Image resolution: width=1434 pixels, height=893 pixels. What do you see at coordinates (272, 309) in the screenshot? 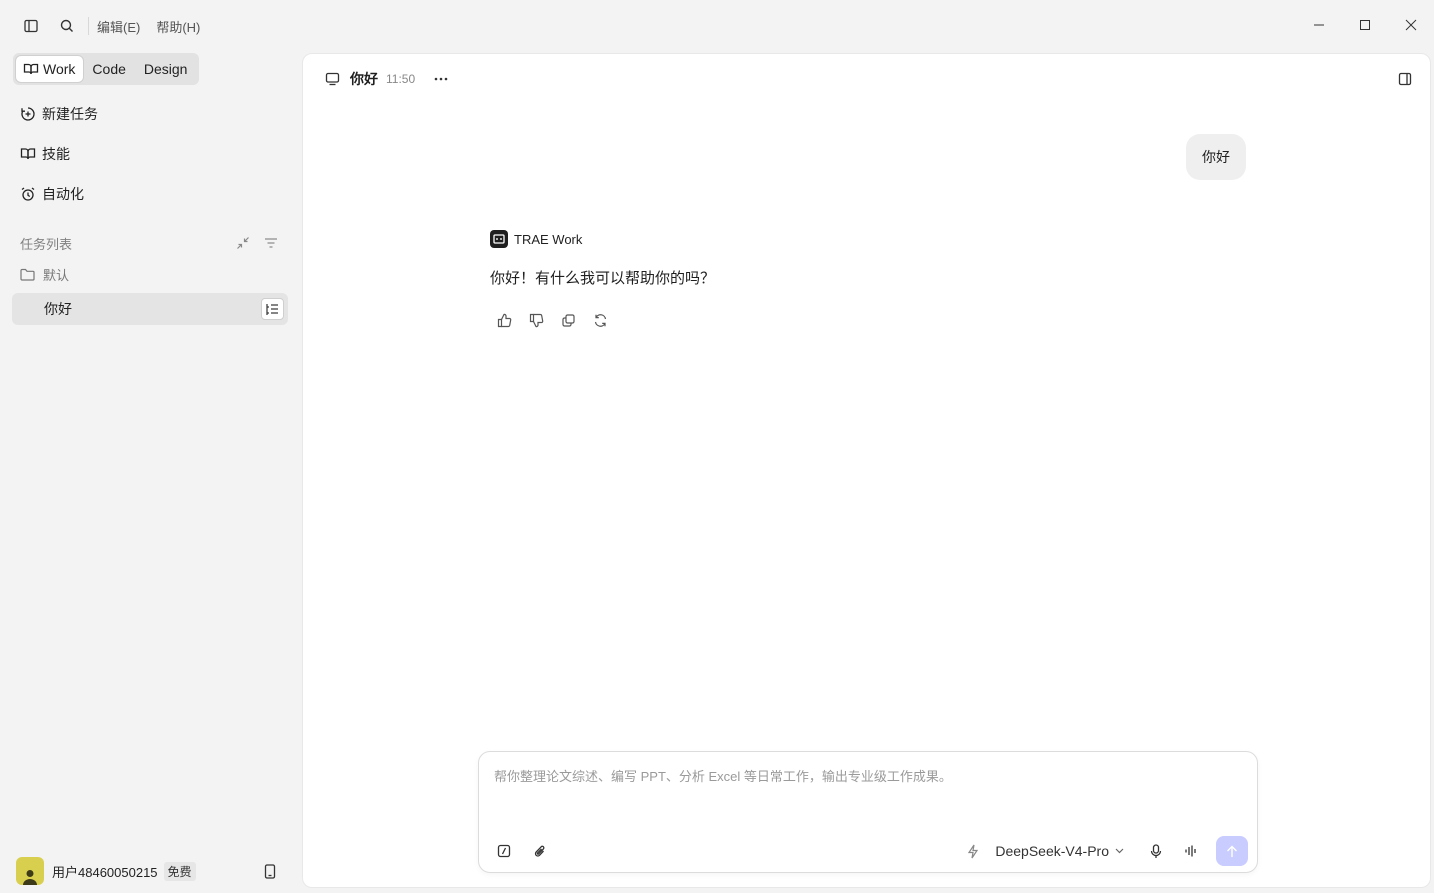
I see `task-list-icon` at bounding box center [272, 309].